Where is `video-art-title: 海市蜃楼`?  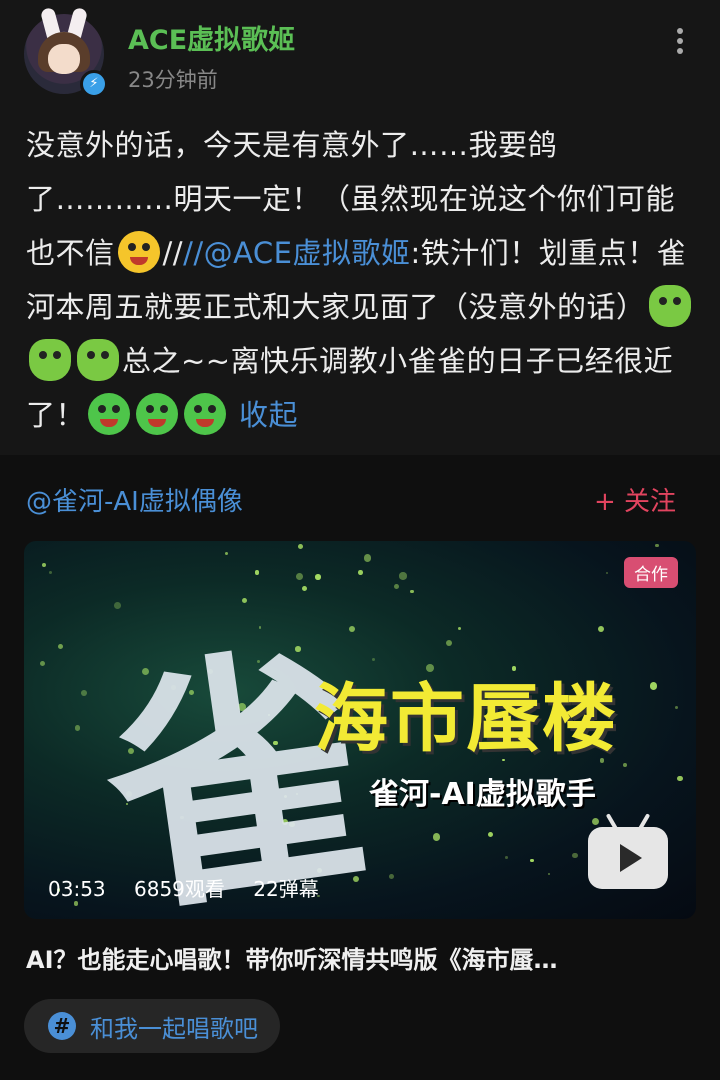
video-art-title: 海市蜃楼 is located at coordinates (466, 719).